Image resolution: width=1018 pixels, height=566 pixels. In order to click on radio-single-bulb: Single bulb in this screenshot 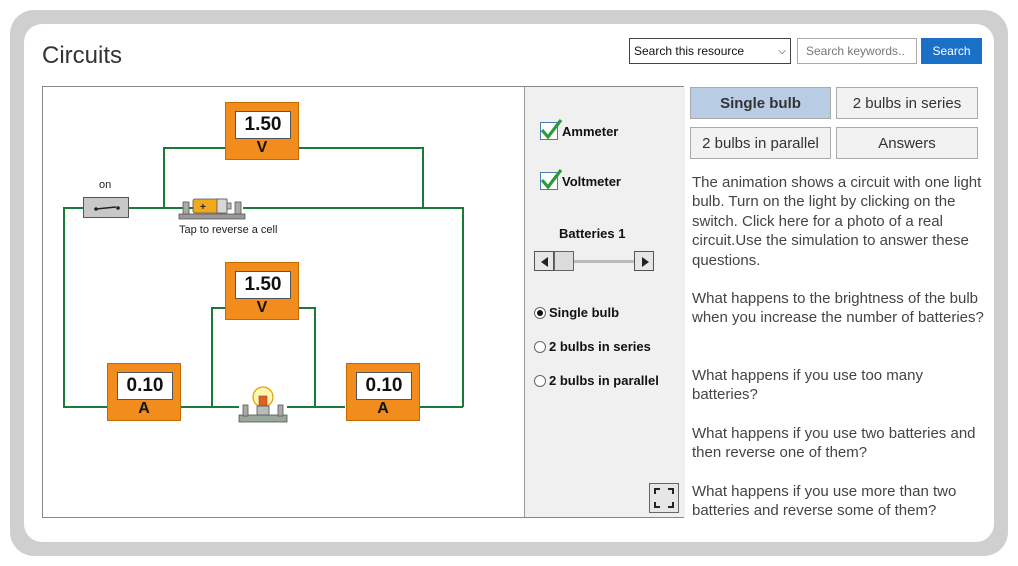, I will do `click(576, 312)`.